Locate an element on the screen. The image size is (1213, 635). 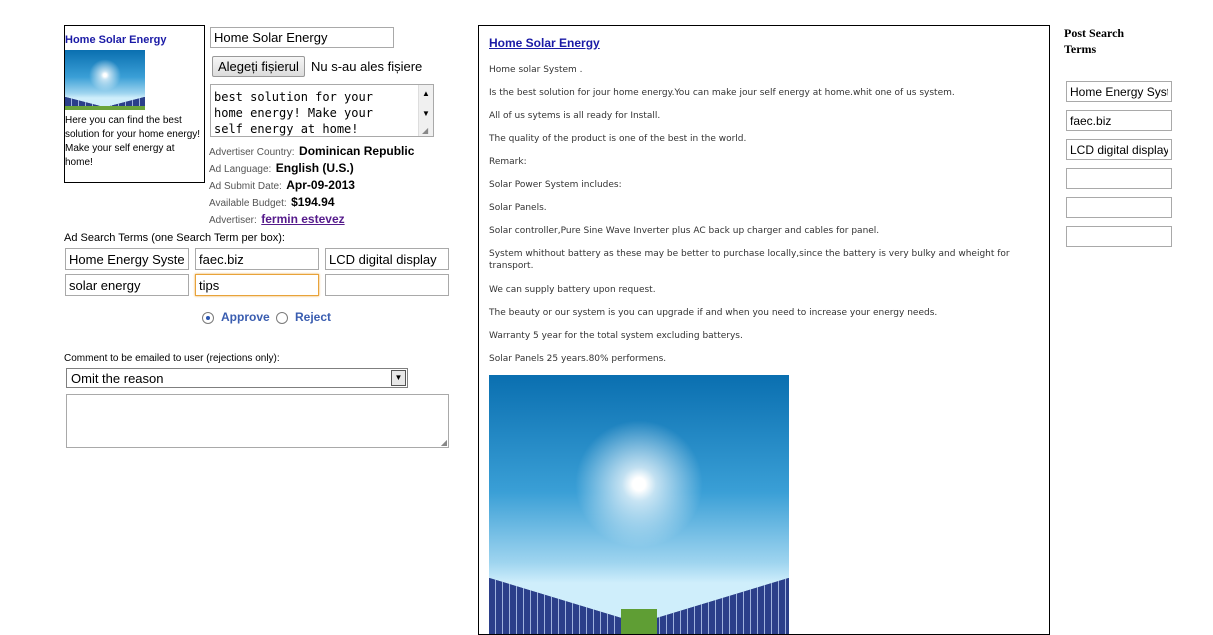
scroll-down-icon: ▼ is located at coordinates (426, 113).